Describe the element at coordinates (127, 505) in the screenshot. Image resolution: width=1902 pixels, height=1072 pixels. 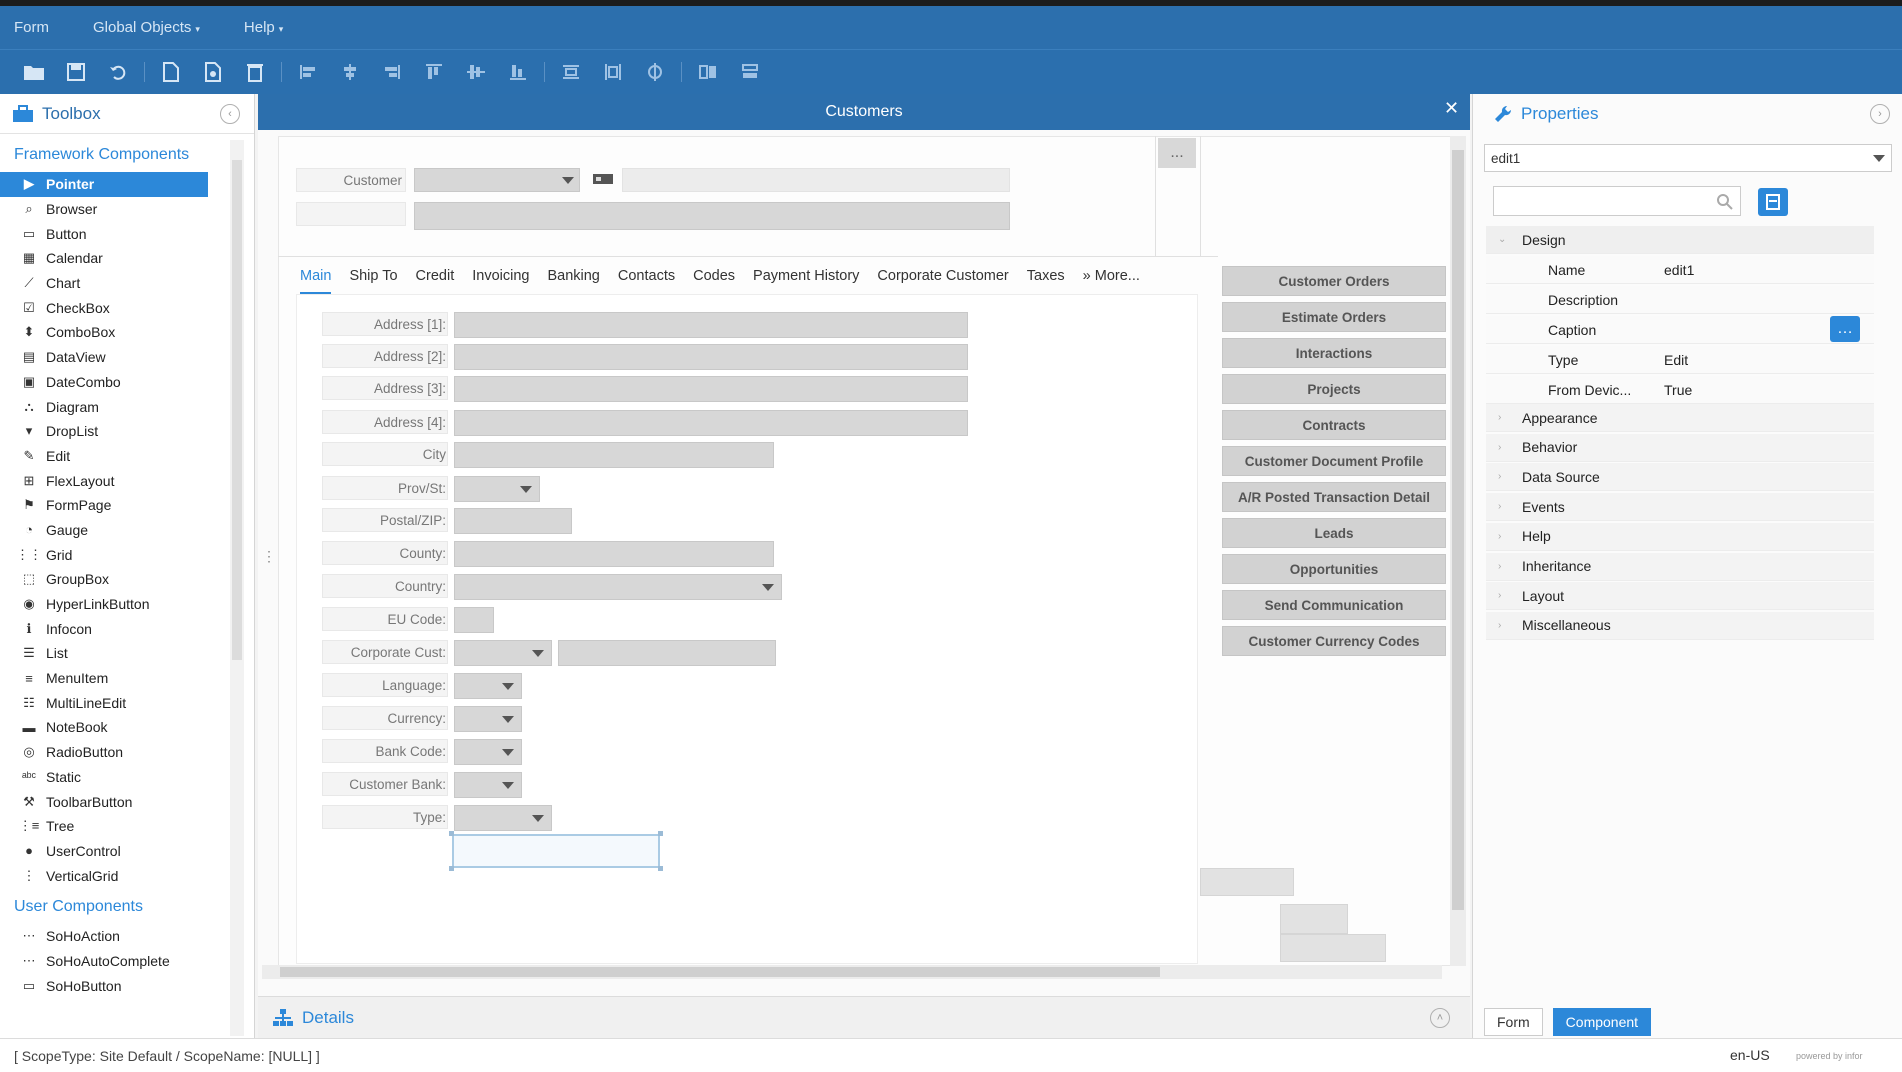
I see `tool-item-formpage: ⚑ FormPage` at that location.